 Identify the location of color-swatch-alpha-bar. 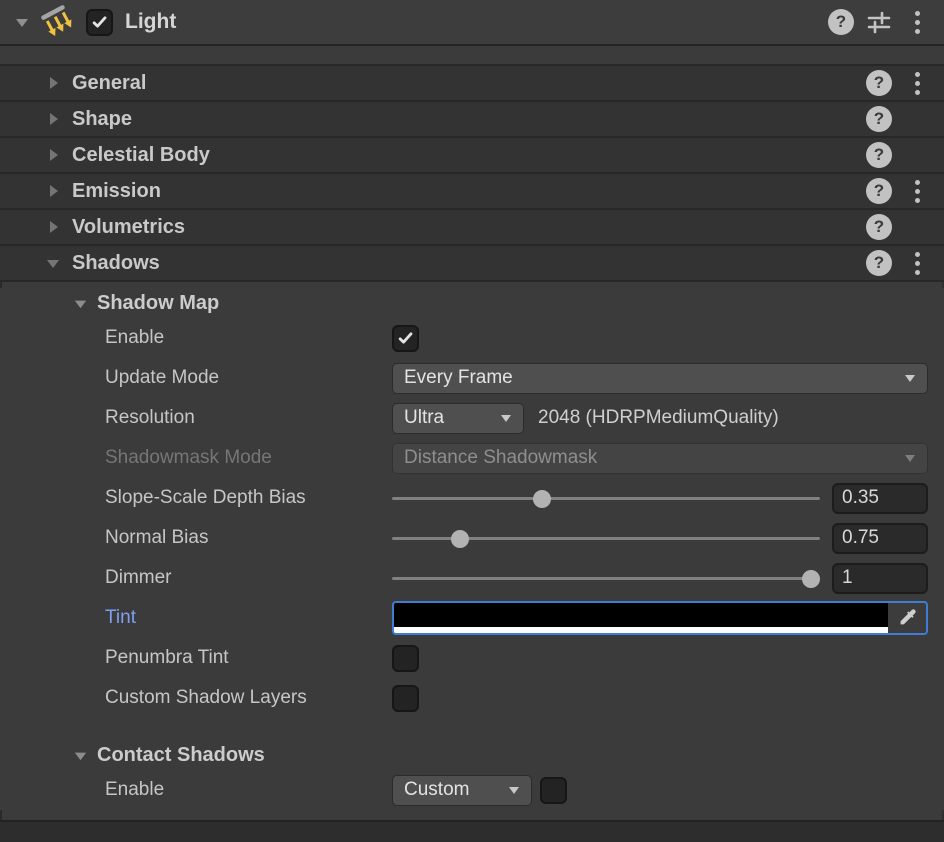
(641, 630).